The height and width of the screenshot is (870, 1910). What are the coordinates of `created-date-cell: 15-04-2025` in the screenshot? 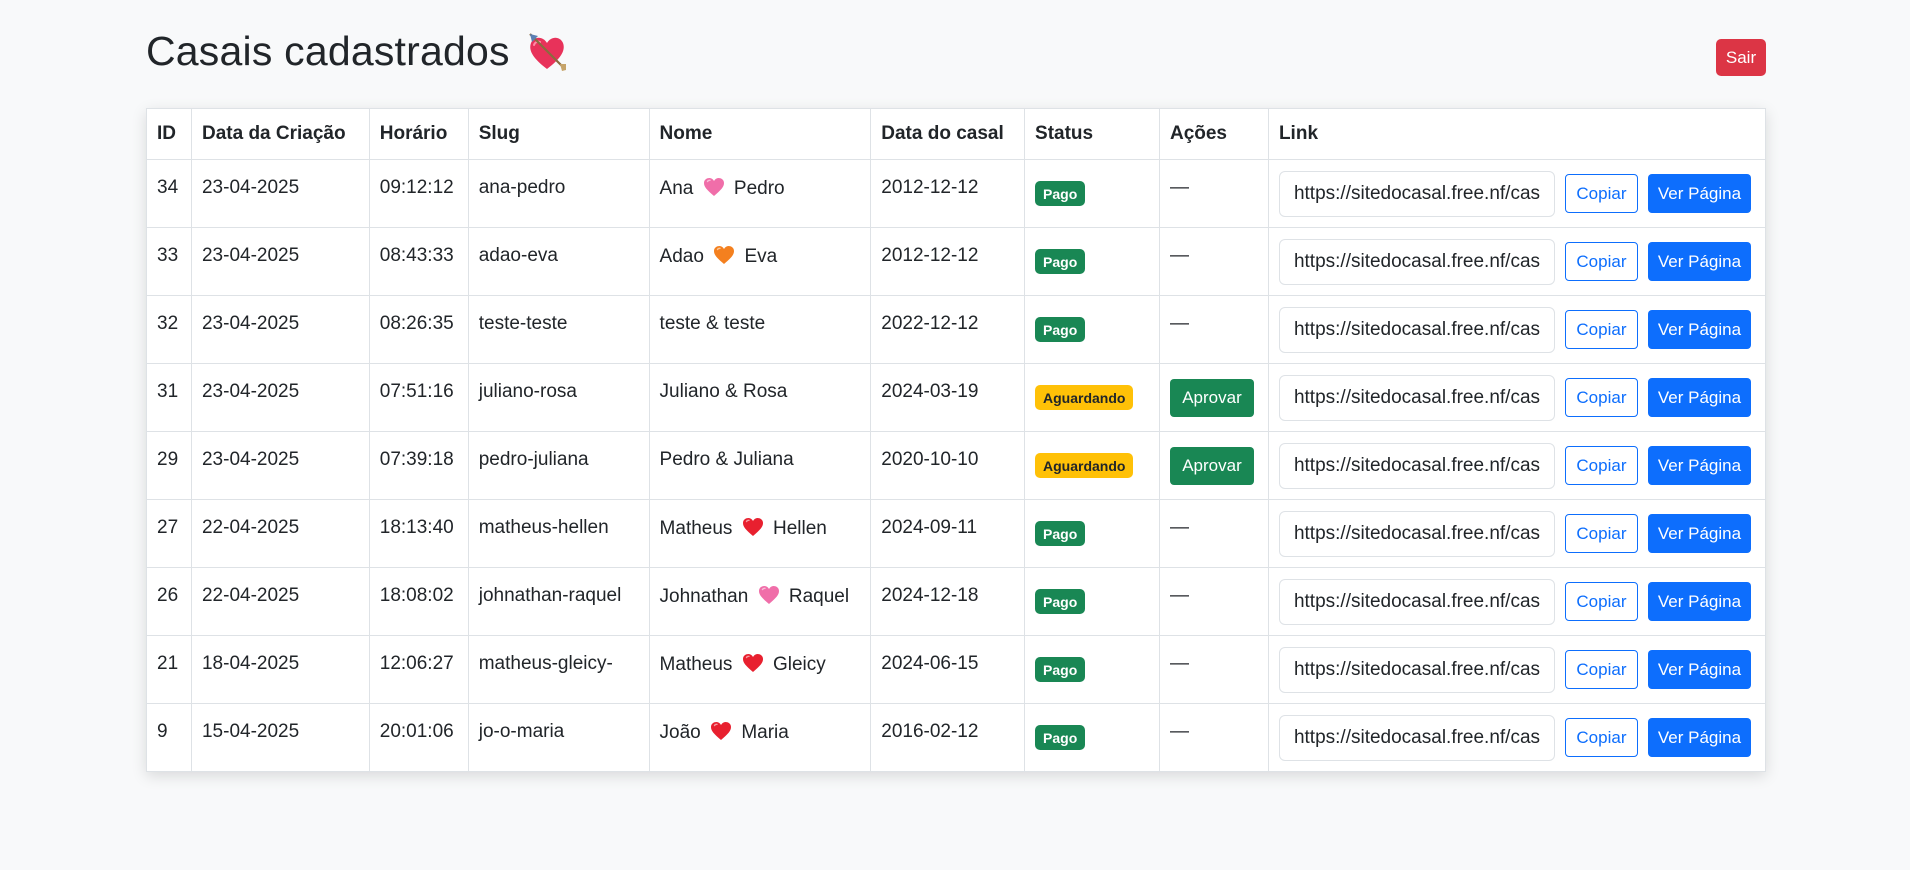 It's located at (280, 737).